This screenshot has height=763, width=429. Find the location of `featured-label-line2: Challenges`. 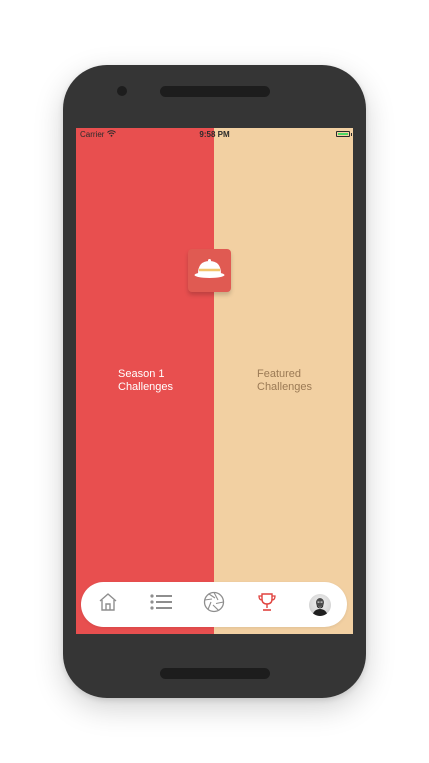

featured-label-line2: Challenges is located at coordinates (285, 387).